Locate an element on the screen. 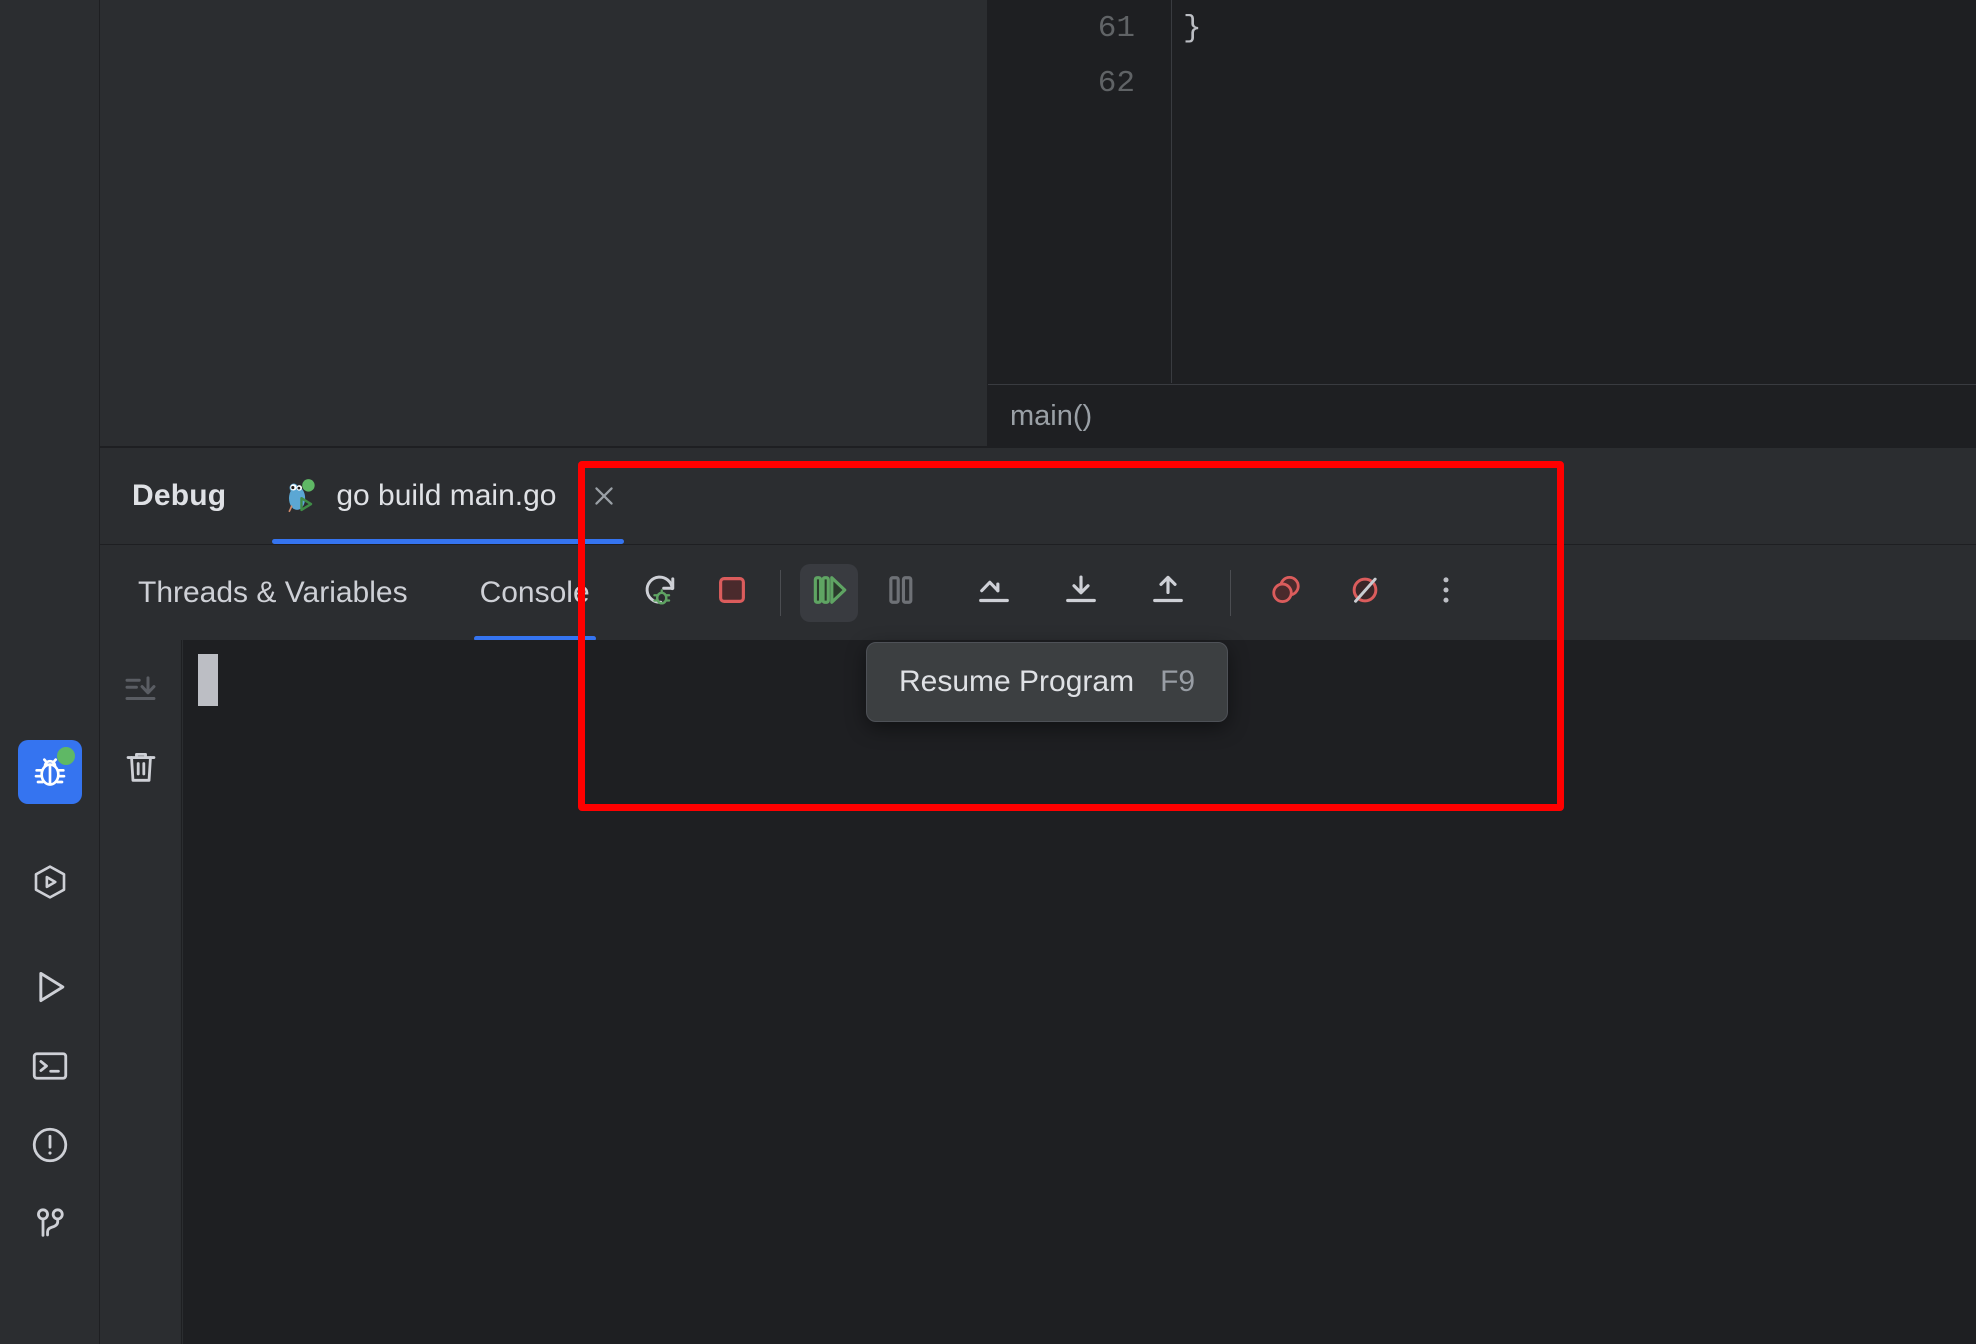  step-out-icon is located at coordinates (1168, 592).